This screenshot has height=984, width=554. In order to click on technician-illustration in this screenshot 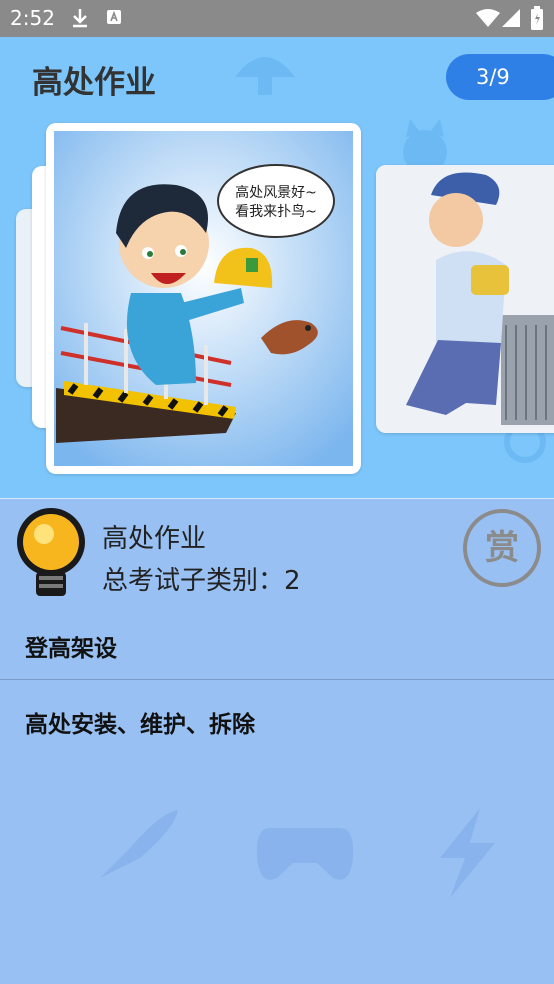, I will do `click(465, 299)`.